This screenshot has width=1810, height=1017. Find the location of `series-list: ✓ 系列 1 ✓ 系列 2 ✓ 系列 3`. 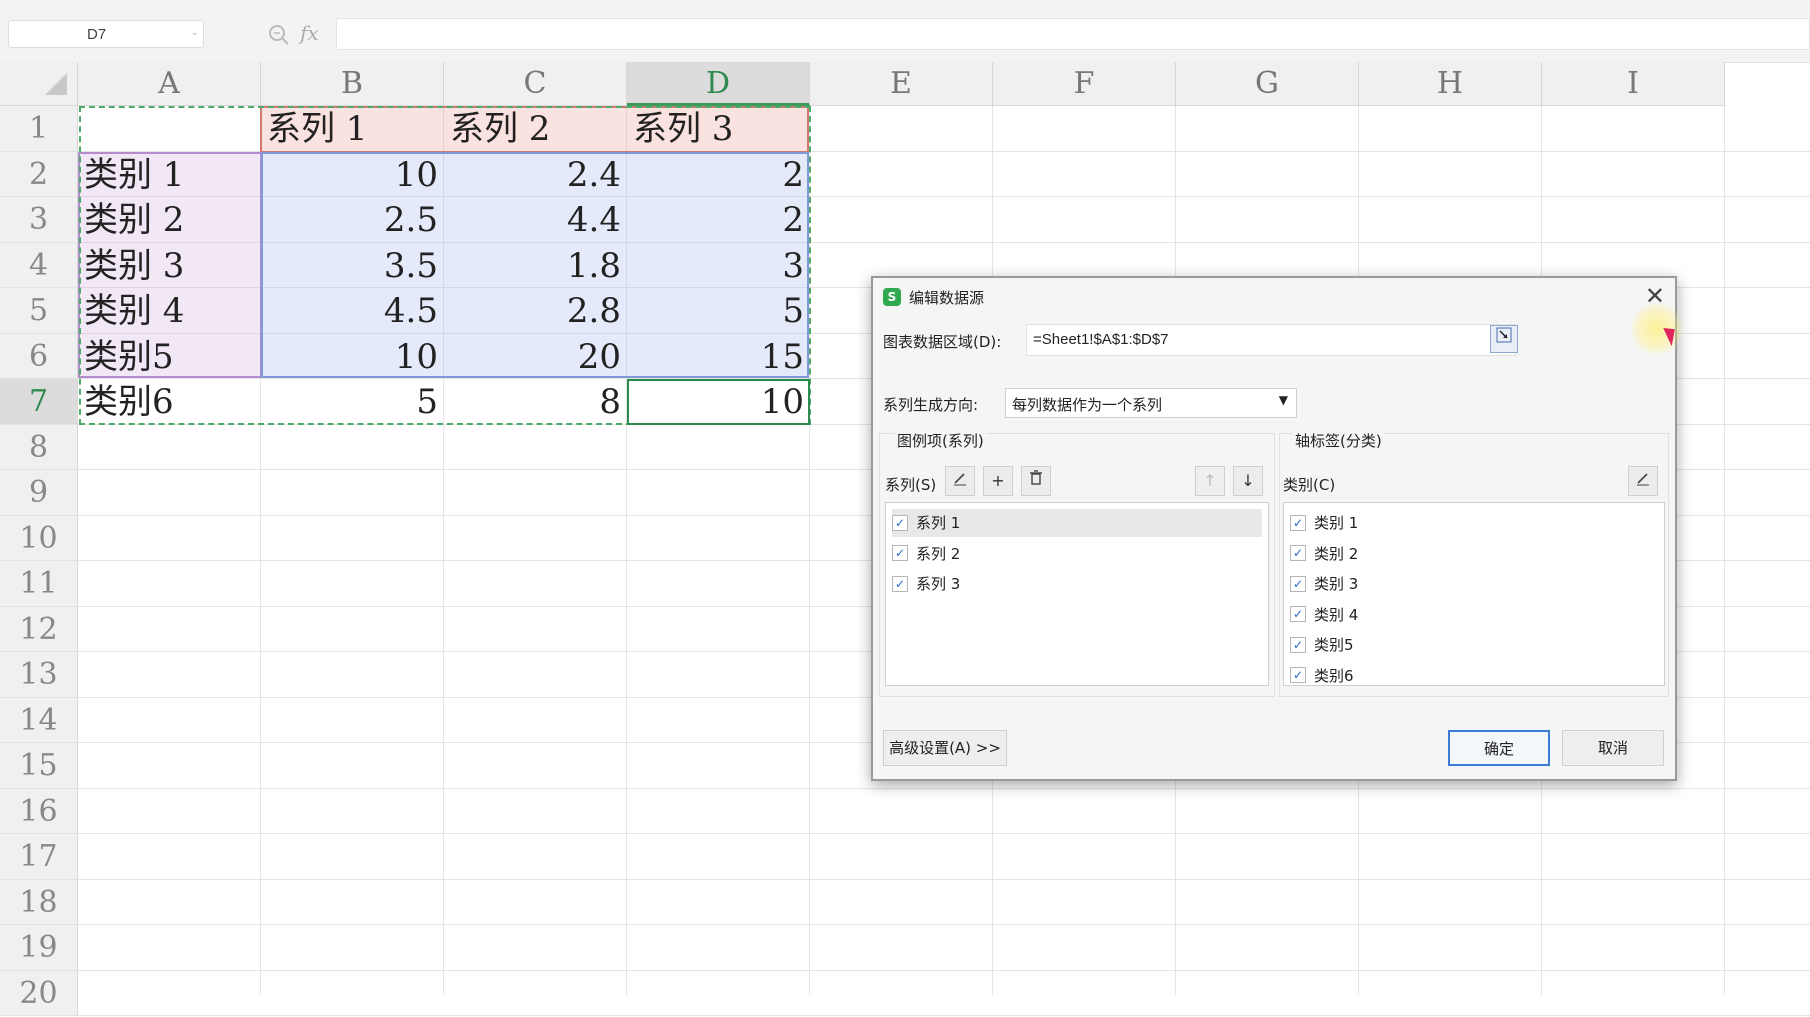

series-list: ✓ 系列 1 ✓ 系列 2 ✓ 系列 3 is located at coordinates (1077, 594).